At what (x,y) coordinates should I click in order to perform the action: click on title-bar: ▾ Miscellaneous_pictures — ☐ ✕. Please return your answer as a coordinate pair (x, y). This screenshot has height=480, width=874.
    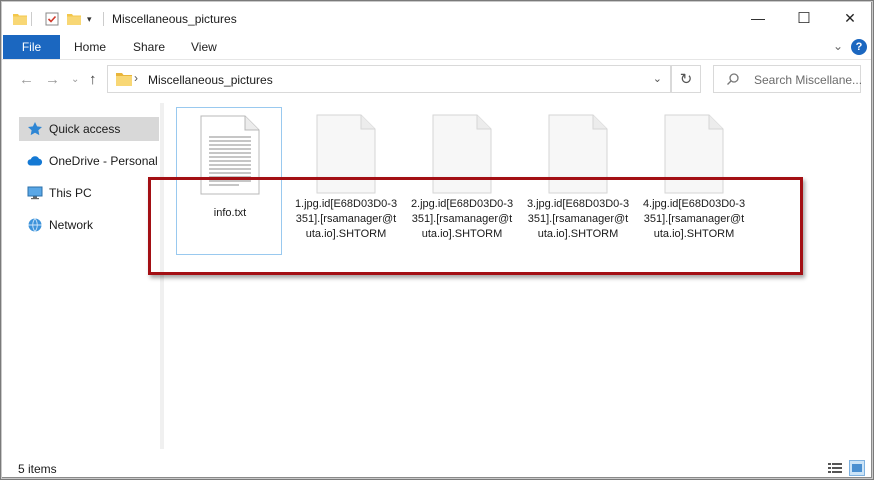
    Looking at the image, I should click on (436, 18).